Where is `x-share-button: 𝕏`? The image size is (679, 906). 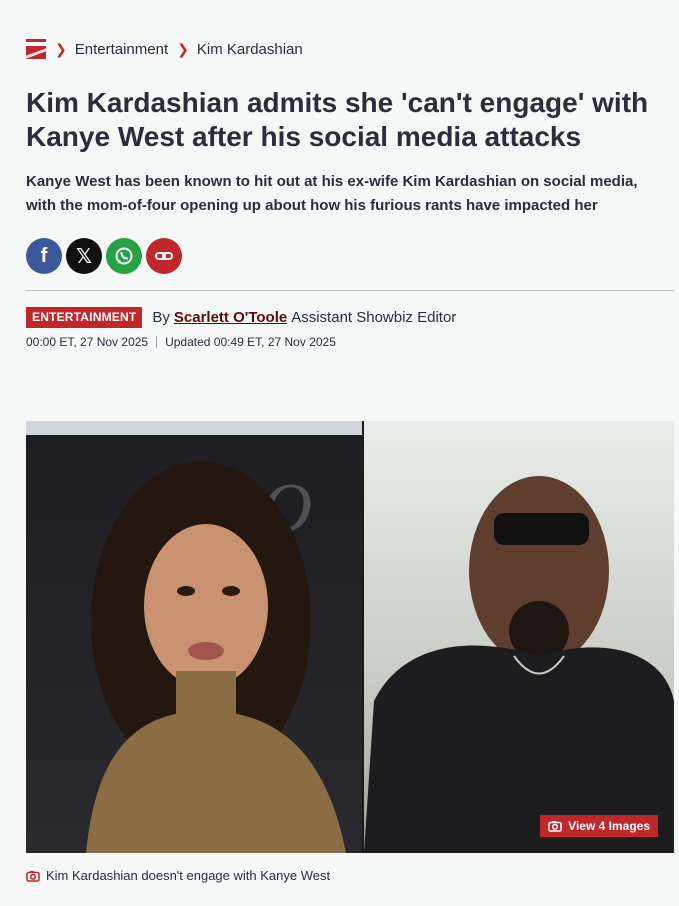
x-share-button: 𝕏 is located at coordinates (84, 256).